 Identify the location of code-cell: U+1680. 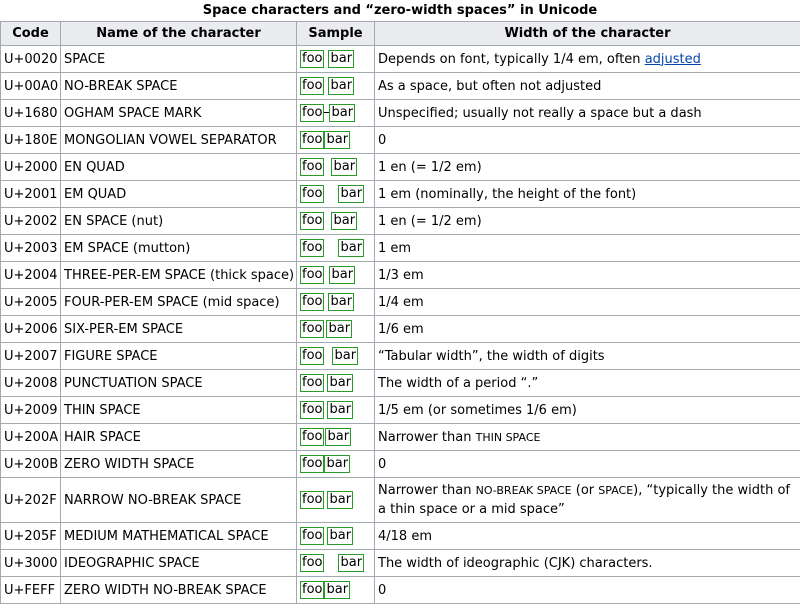
(30, 113).